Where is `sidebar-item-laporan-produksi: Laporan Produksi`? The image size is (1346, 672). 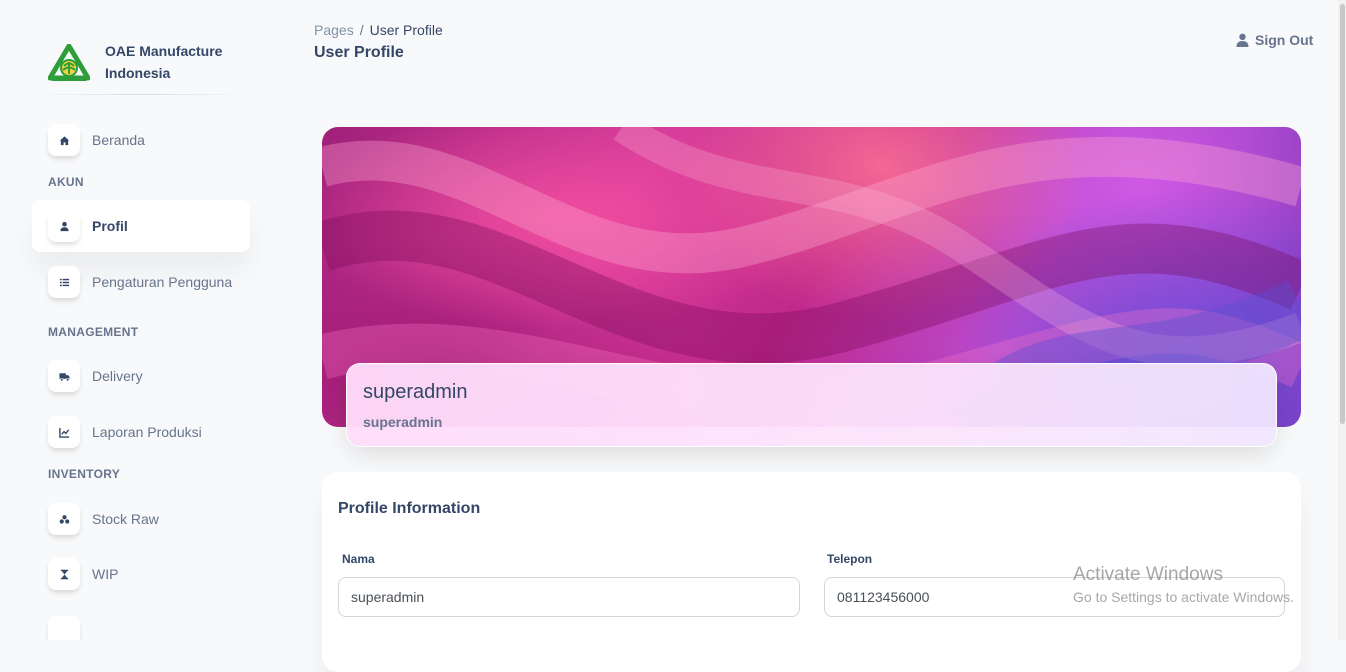
sidebar-item-laporan-produksi: Laporan Produksi is located at coordinates (141, 432).